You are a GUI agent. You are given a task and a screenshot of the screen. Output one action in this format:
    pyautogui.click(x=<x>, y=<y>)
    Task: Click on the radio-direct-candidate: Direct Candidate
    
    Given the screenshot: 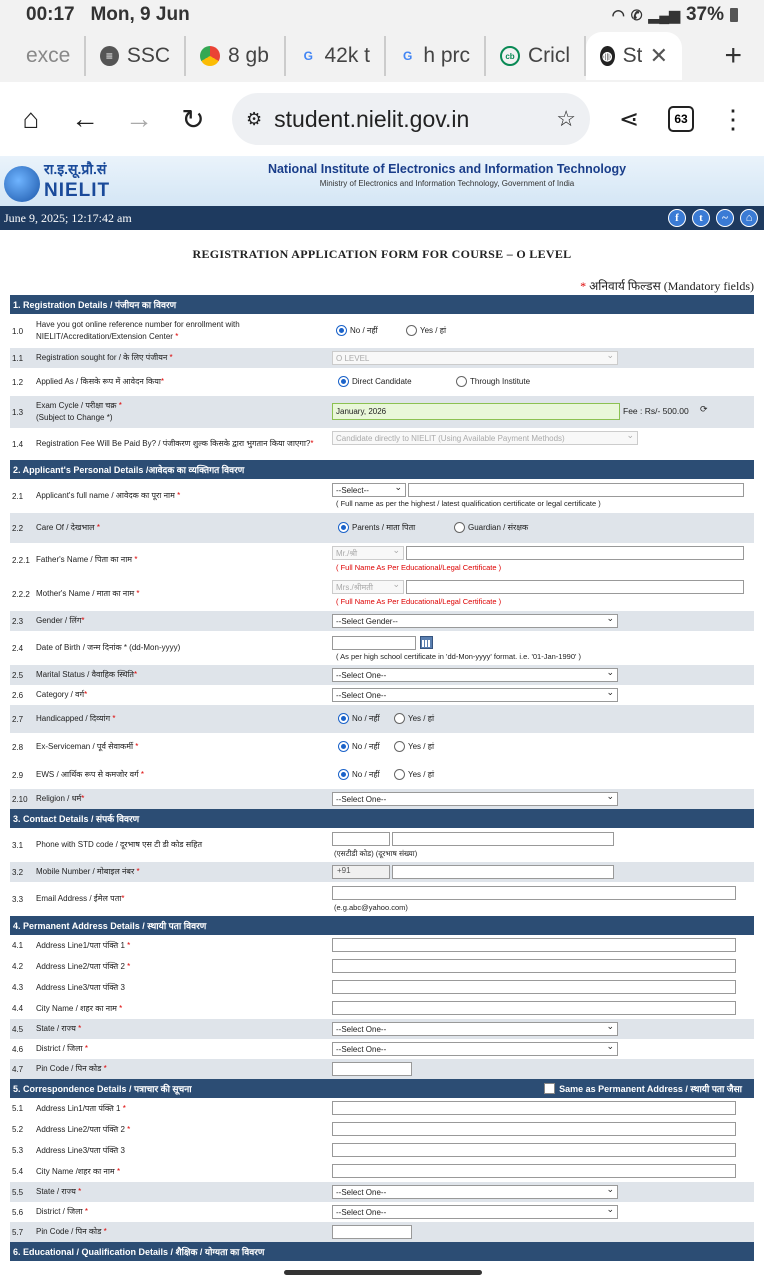 What is the action you would take?
    pyautogui.click(x=375, y=381)
    